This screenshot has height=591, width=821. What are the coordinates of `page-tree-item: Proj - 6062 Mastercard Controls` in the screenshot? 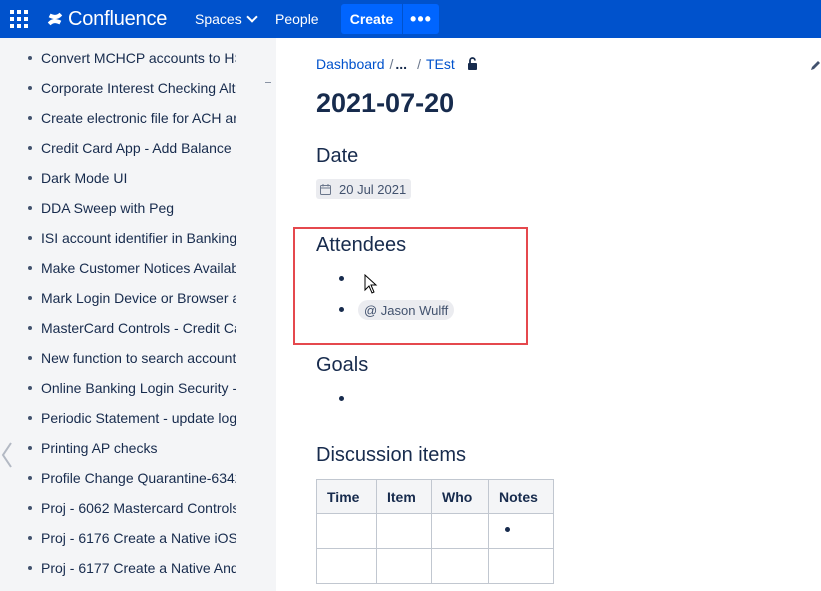 It's located at (138, 514).